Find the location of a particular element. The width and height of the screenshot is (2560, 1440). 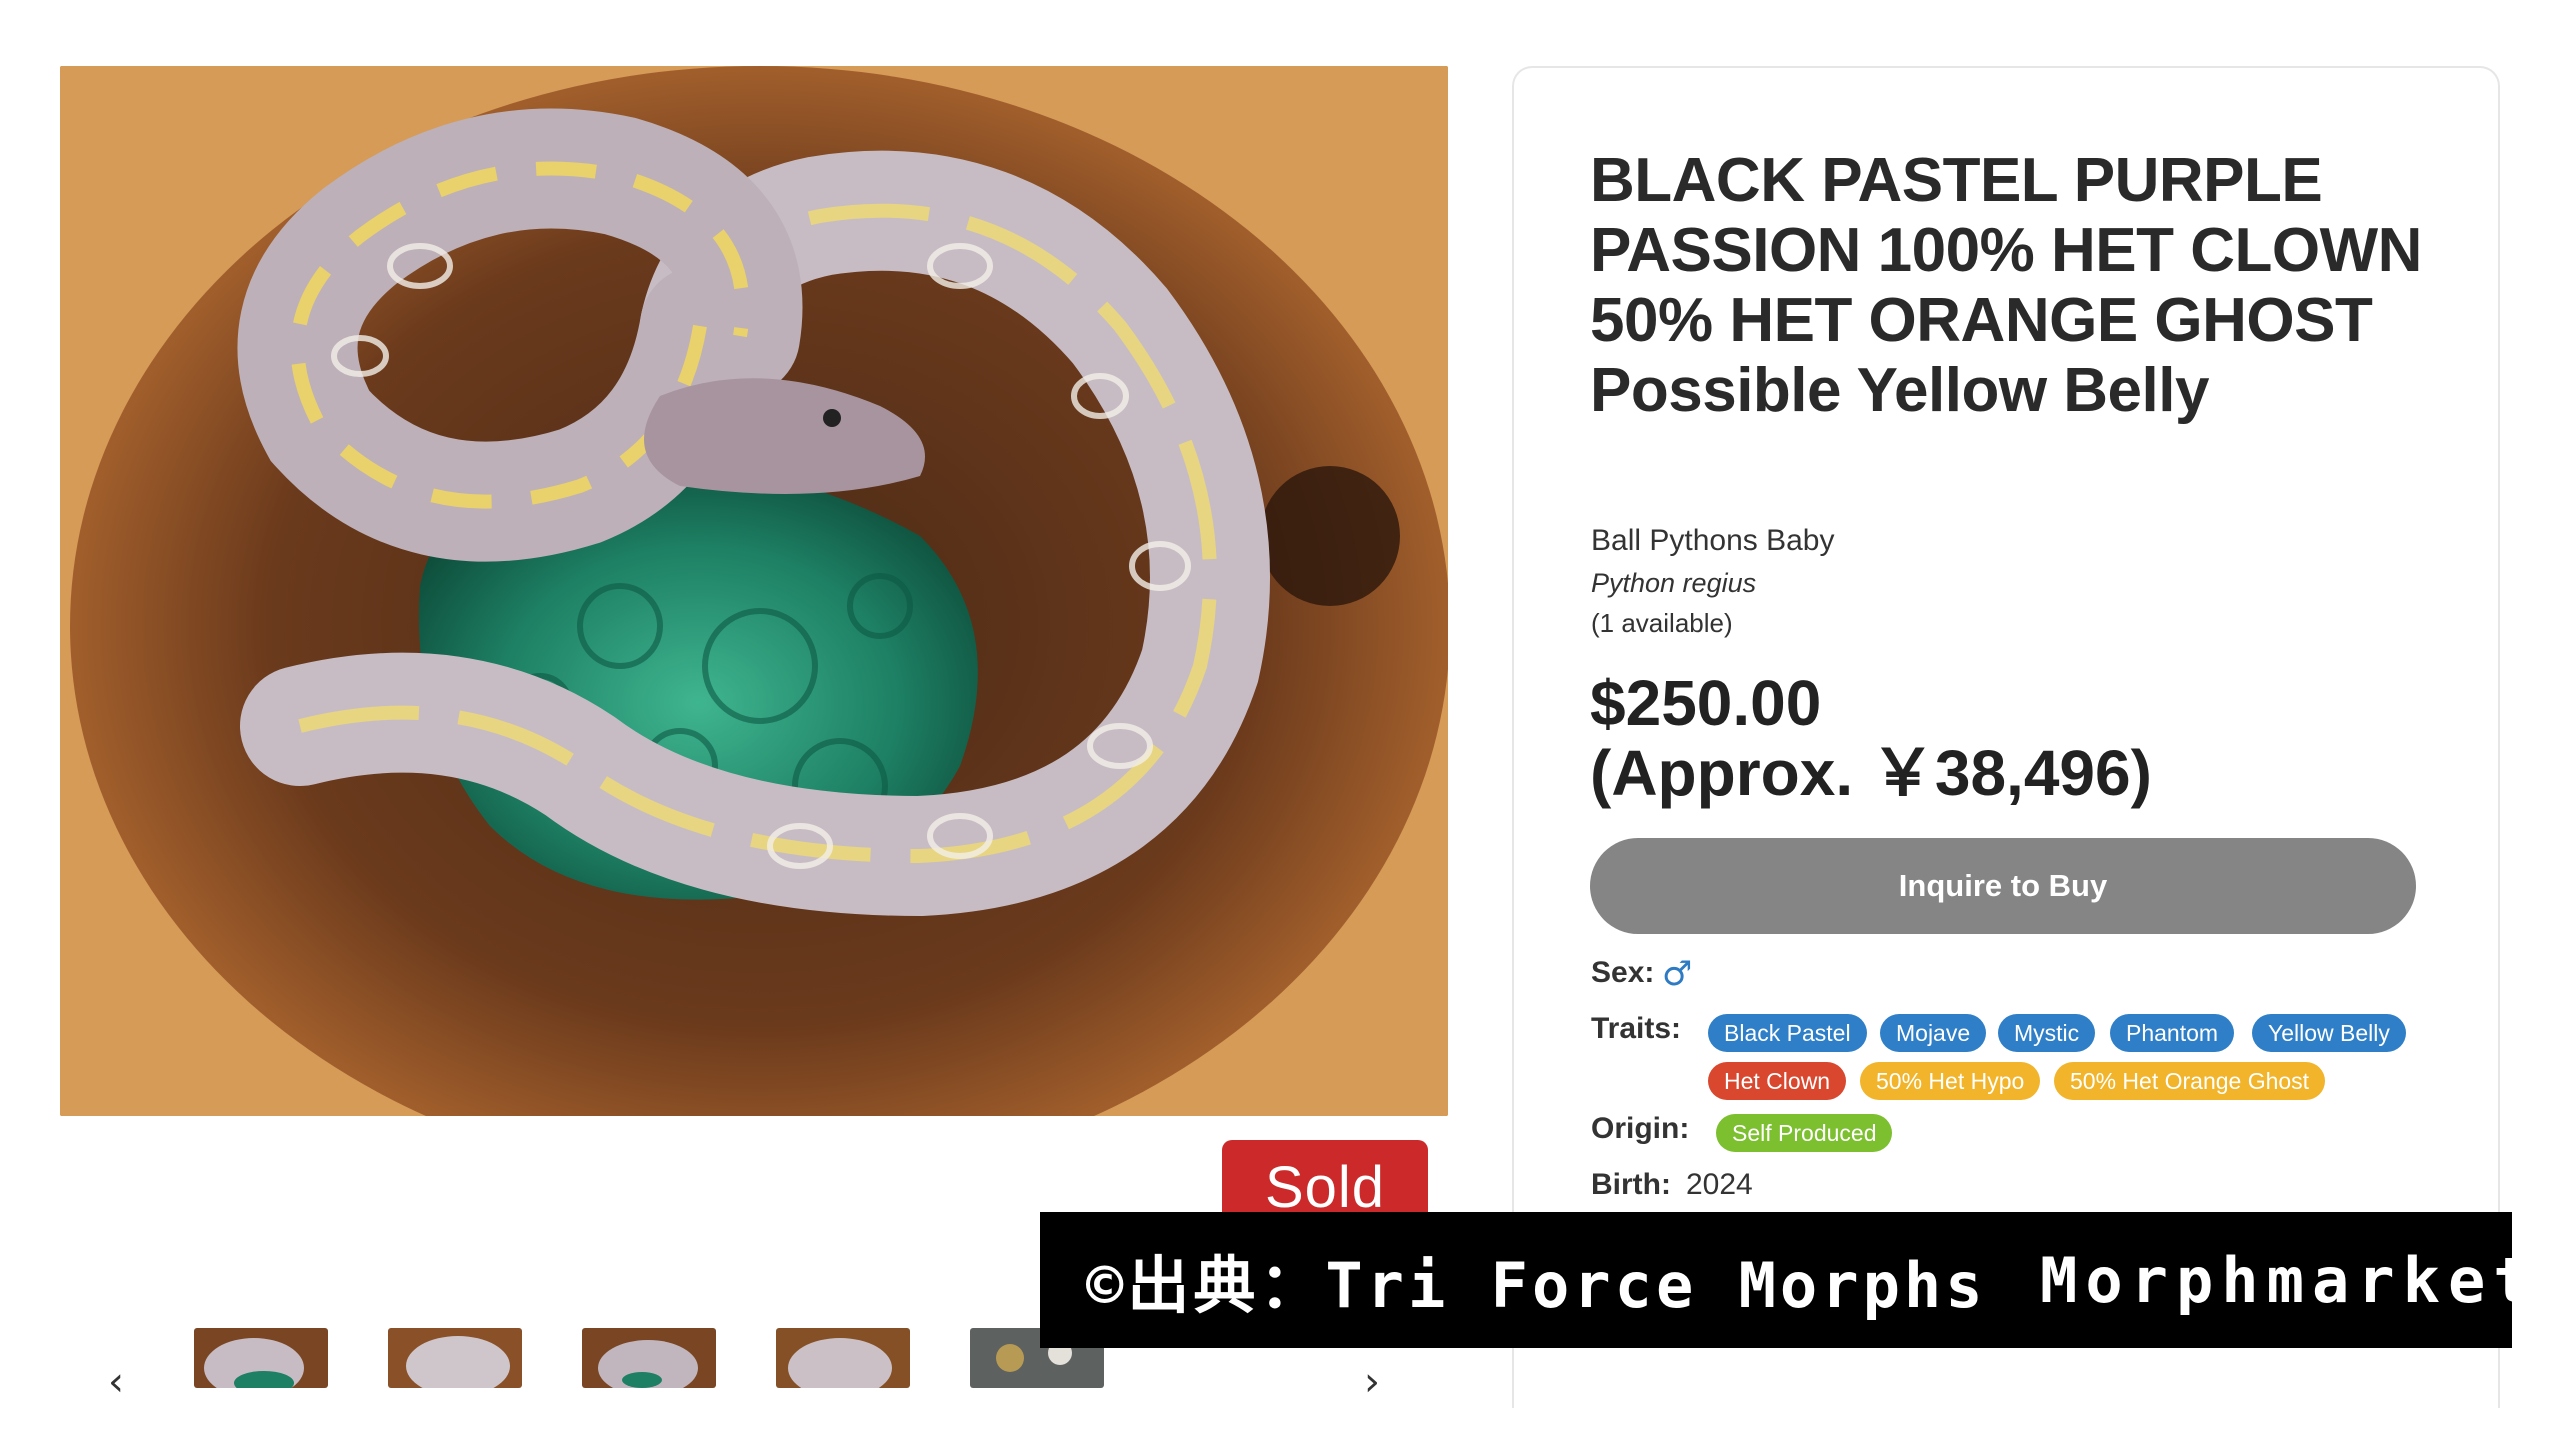

origin-tag: Self Produced is located at coordinates (1804, 1133).